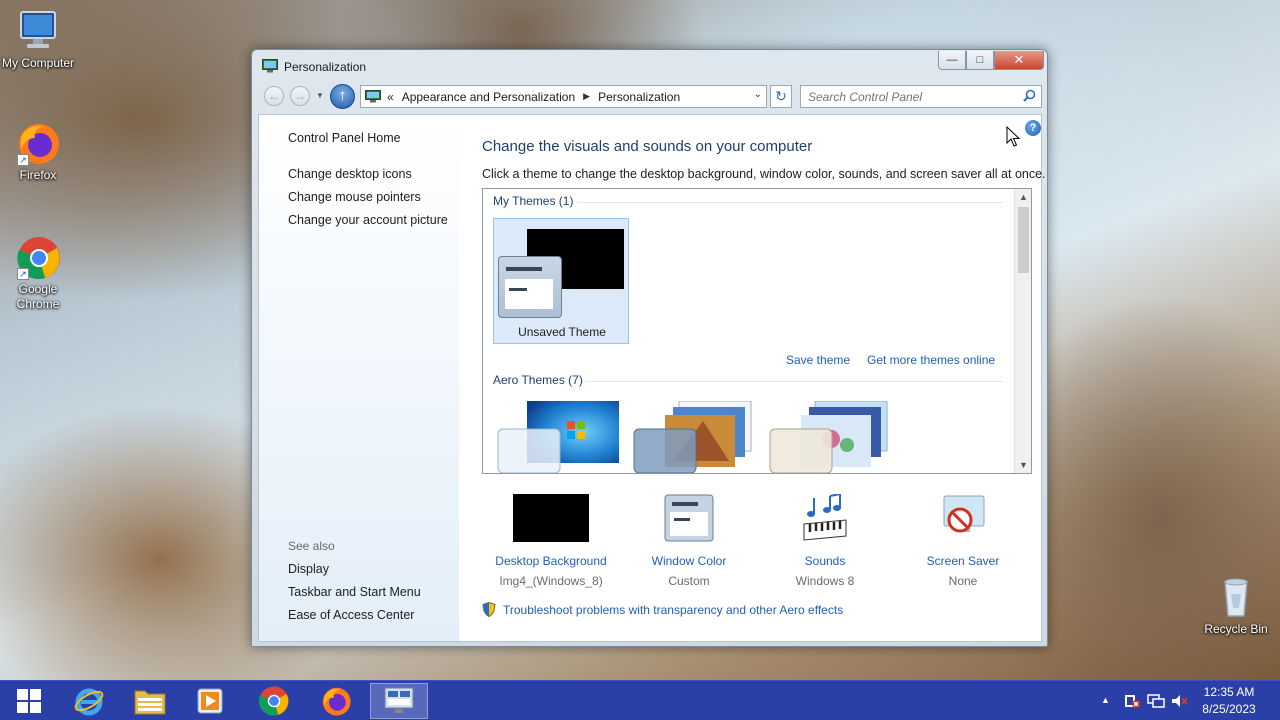  Describe the element at coordinates (1033, 128) in the screenshot. I see `help-icon: ?` at that location.